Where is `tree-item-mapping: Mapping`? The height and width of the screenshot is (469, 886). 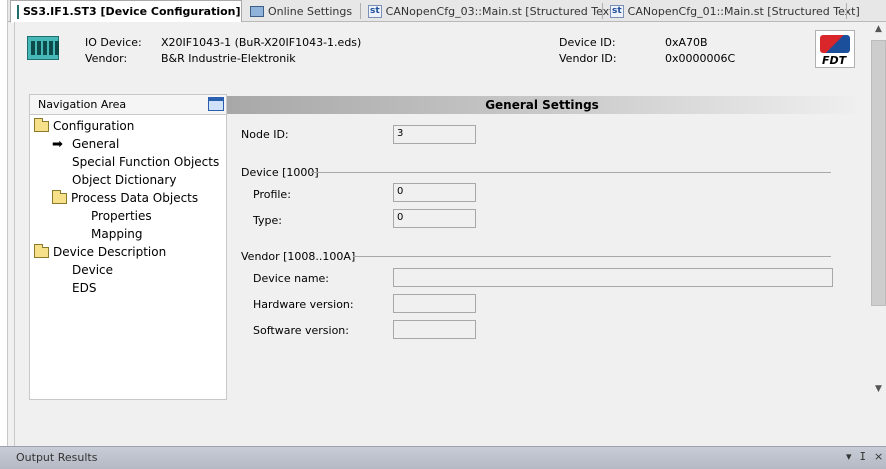 tree-item-mapping: Mapping is located at coordinates (117, 234).